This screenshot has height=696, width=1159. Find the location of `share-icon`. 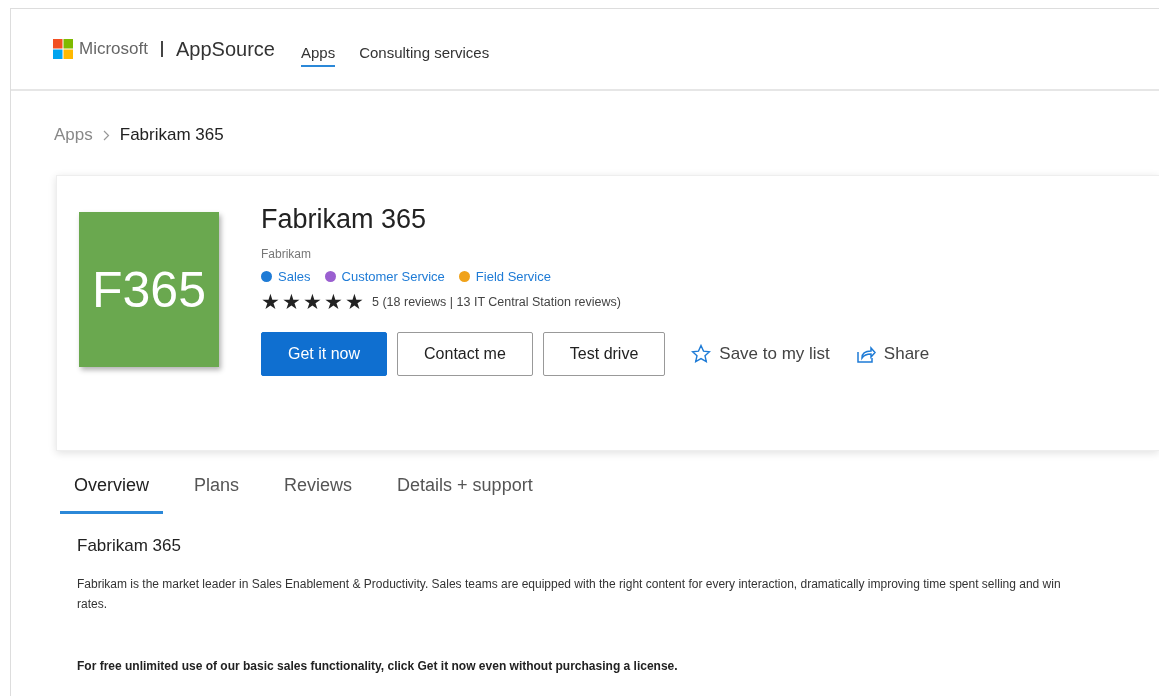

share-icon is located at coordinates (865, 354).